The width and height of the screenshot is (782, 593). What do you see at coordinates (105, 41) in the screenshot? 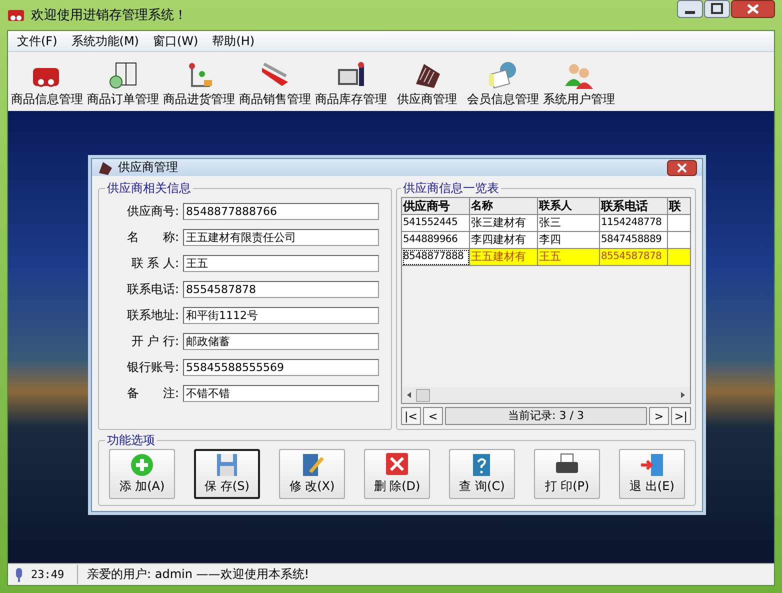
I see `menu-item: 系统功能(M)` at bounding box center [105, 41].